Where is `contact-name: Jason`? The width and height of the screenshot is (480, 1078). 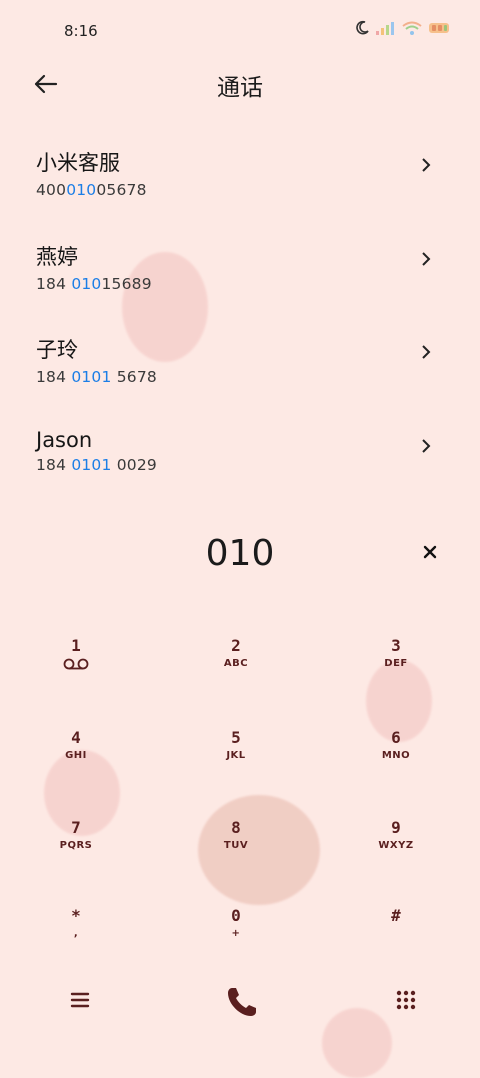 contact-name: Jason is located at coordinates (64, 440).